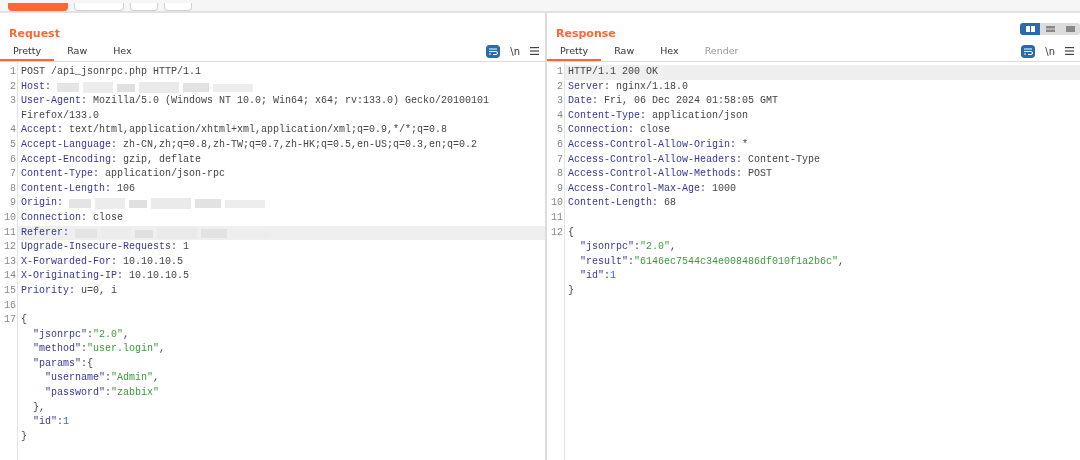  What do you see at coordinates (10, 261) in the screenshot?
I see `line-number: 13` at bounding box center [10, 261].